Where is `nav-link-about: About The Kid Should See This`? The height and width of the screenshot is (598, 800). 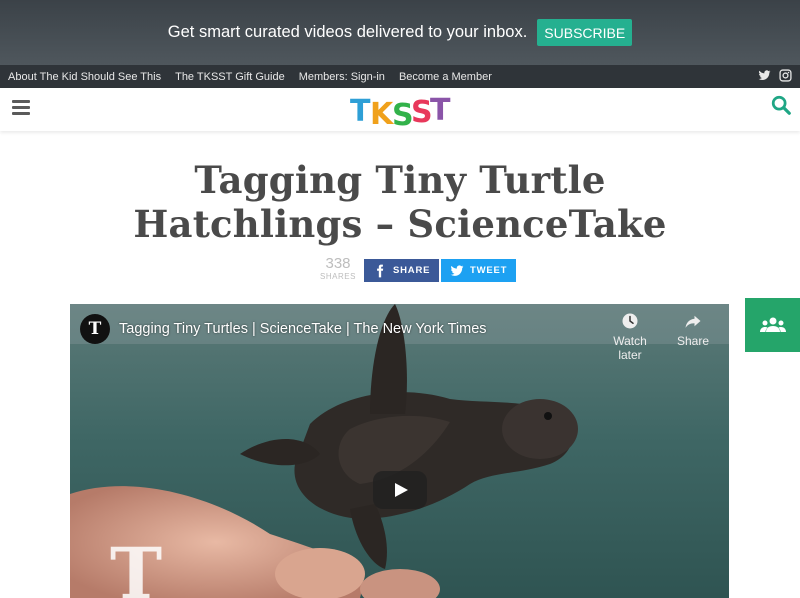 nav-link-about: About The Kid Should See This is located at coordinates (84, 77).